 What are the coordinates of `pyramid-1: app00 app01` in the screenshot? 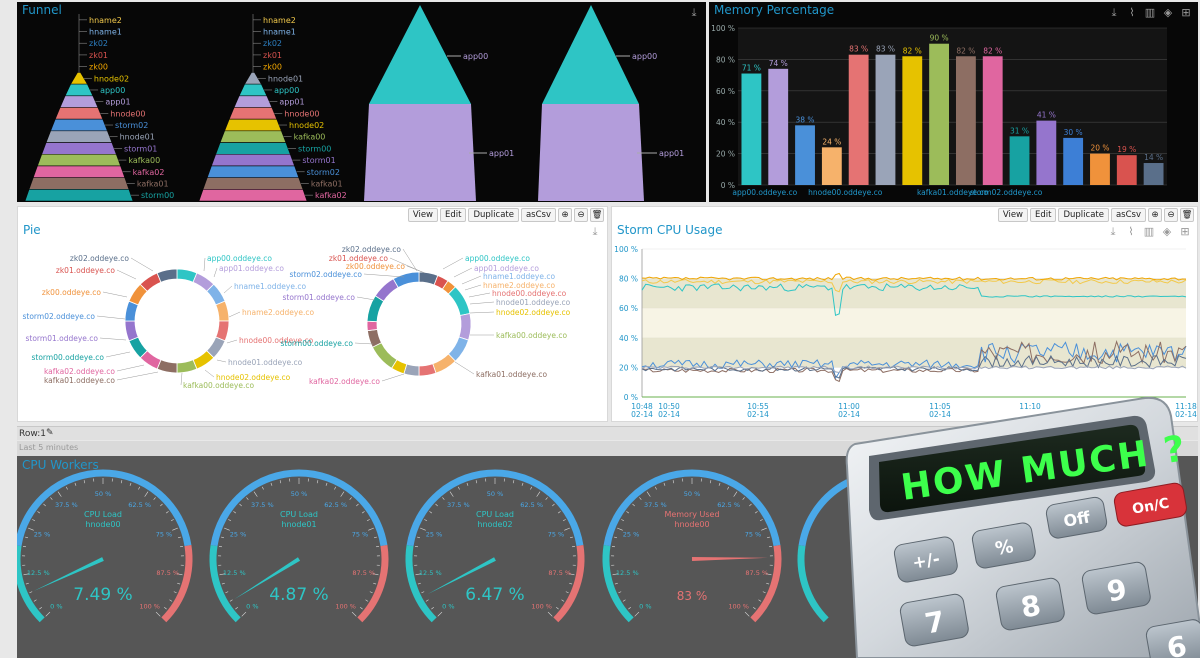 It's located at (439, 103).